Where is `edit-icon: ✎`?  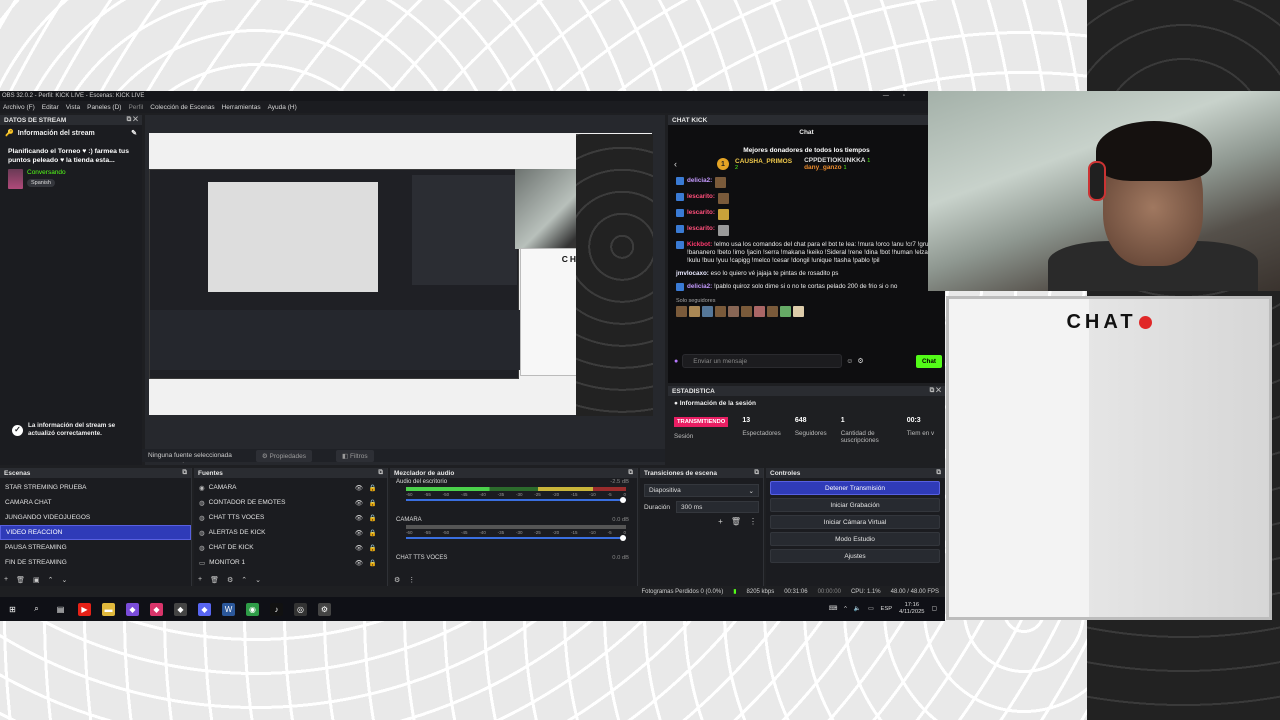
edit-icon: ✎ is located at coordinates (134, 133).